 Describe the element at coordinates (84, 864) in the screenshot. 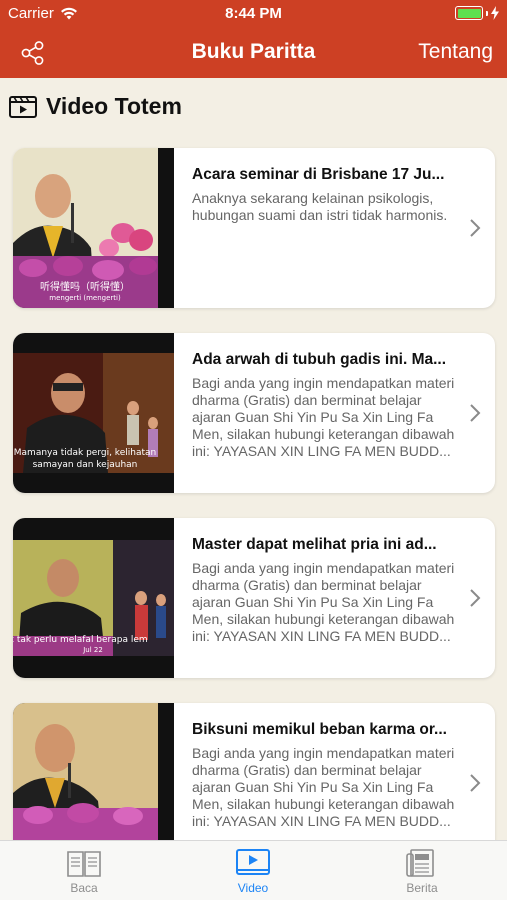

I see `book-icon` at that location.